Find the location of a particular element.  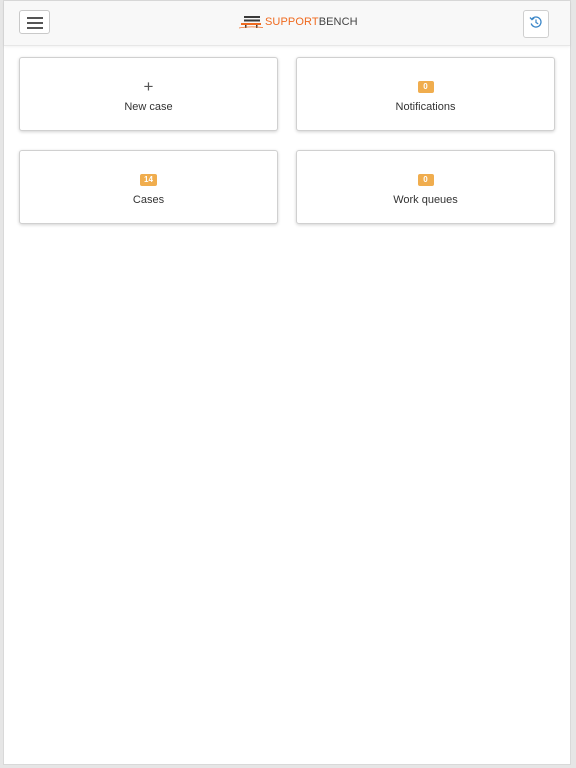

new-case-tile: + New case is located at coordinates (148, 94).